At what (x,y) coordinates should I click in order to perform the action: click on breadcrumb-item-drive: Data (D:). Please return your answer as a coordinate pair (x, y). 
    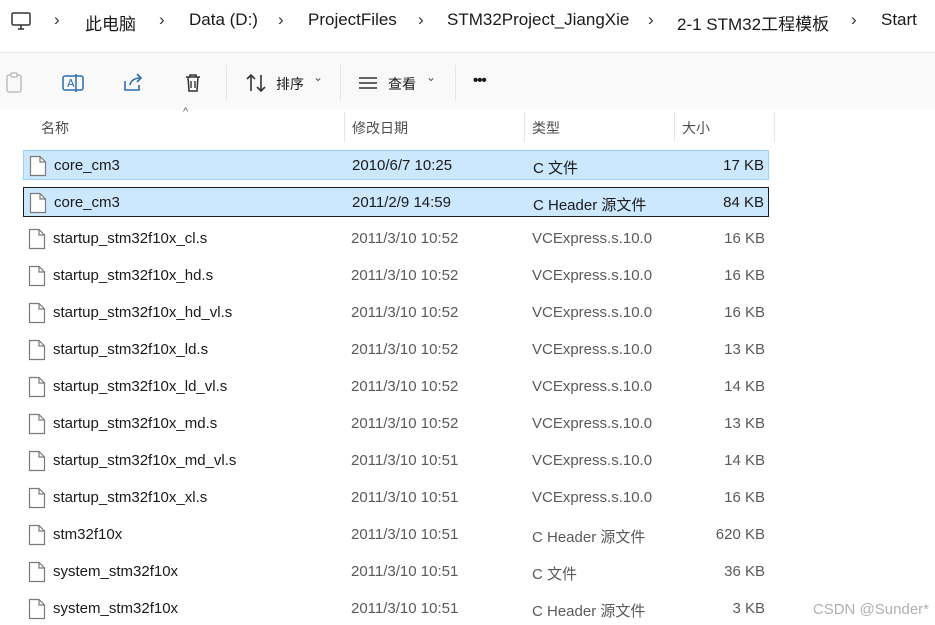
    Looking at the image, I should click on (223, 20).